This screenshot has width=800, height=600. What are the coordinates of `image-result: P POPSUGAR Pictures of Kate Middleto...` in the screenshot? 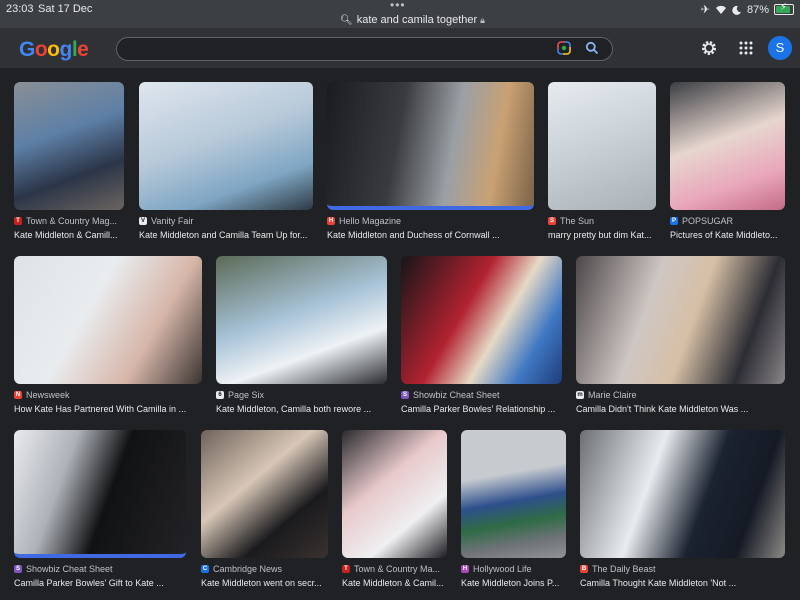 It's located at (727, 164).